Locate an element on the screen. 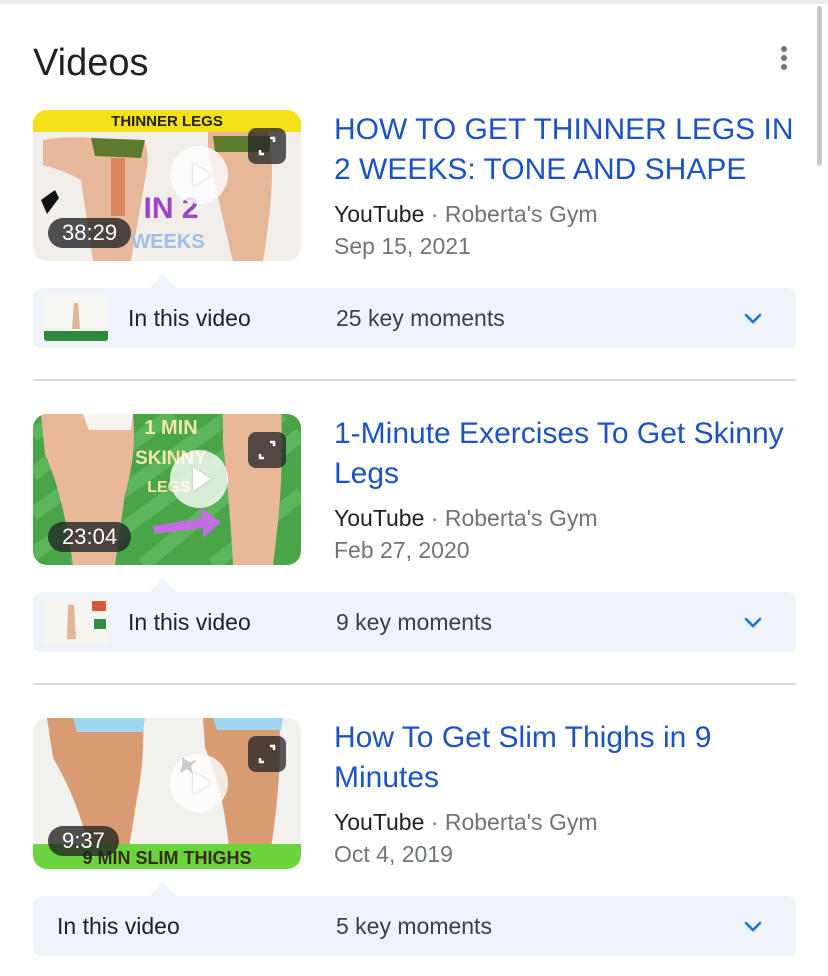 Image resolution: width=828 pixels, height=976 pixels. video-title-link: How To Get Slim Thighs in 9 Minutes is located at coordinates (569, 758).